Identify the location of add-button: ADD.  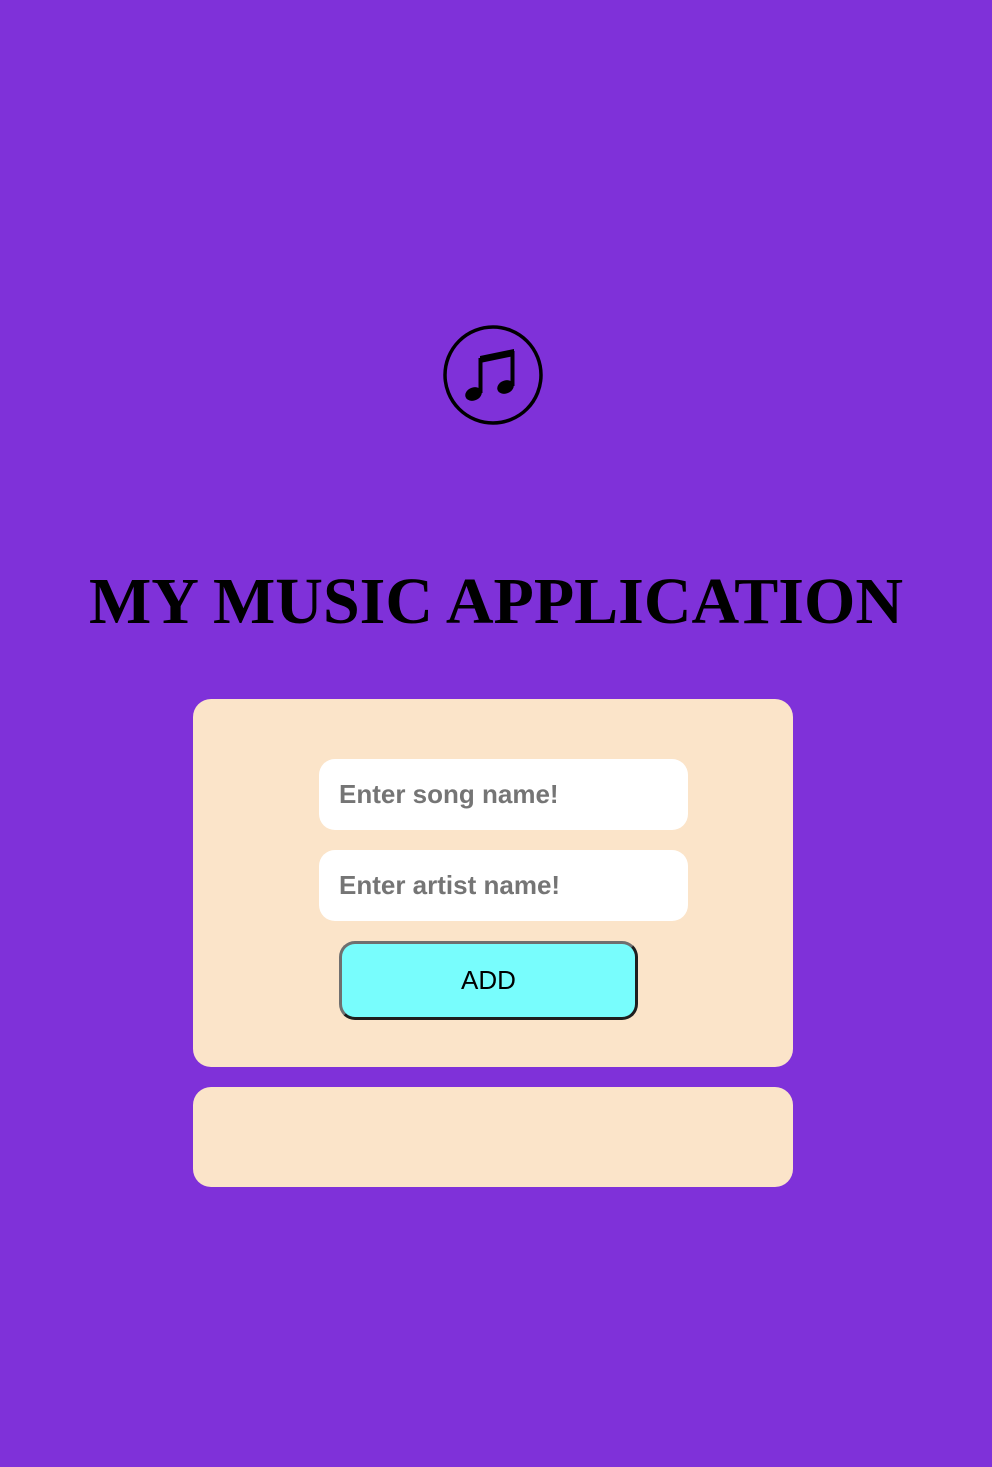
(488, 980).